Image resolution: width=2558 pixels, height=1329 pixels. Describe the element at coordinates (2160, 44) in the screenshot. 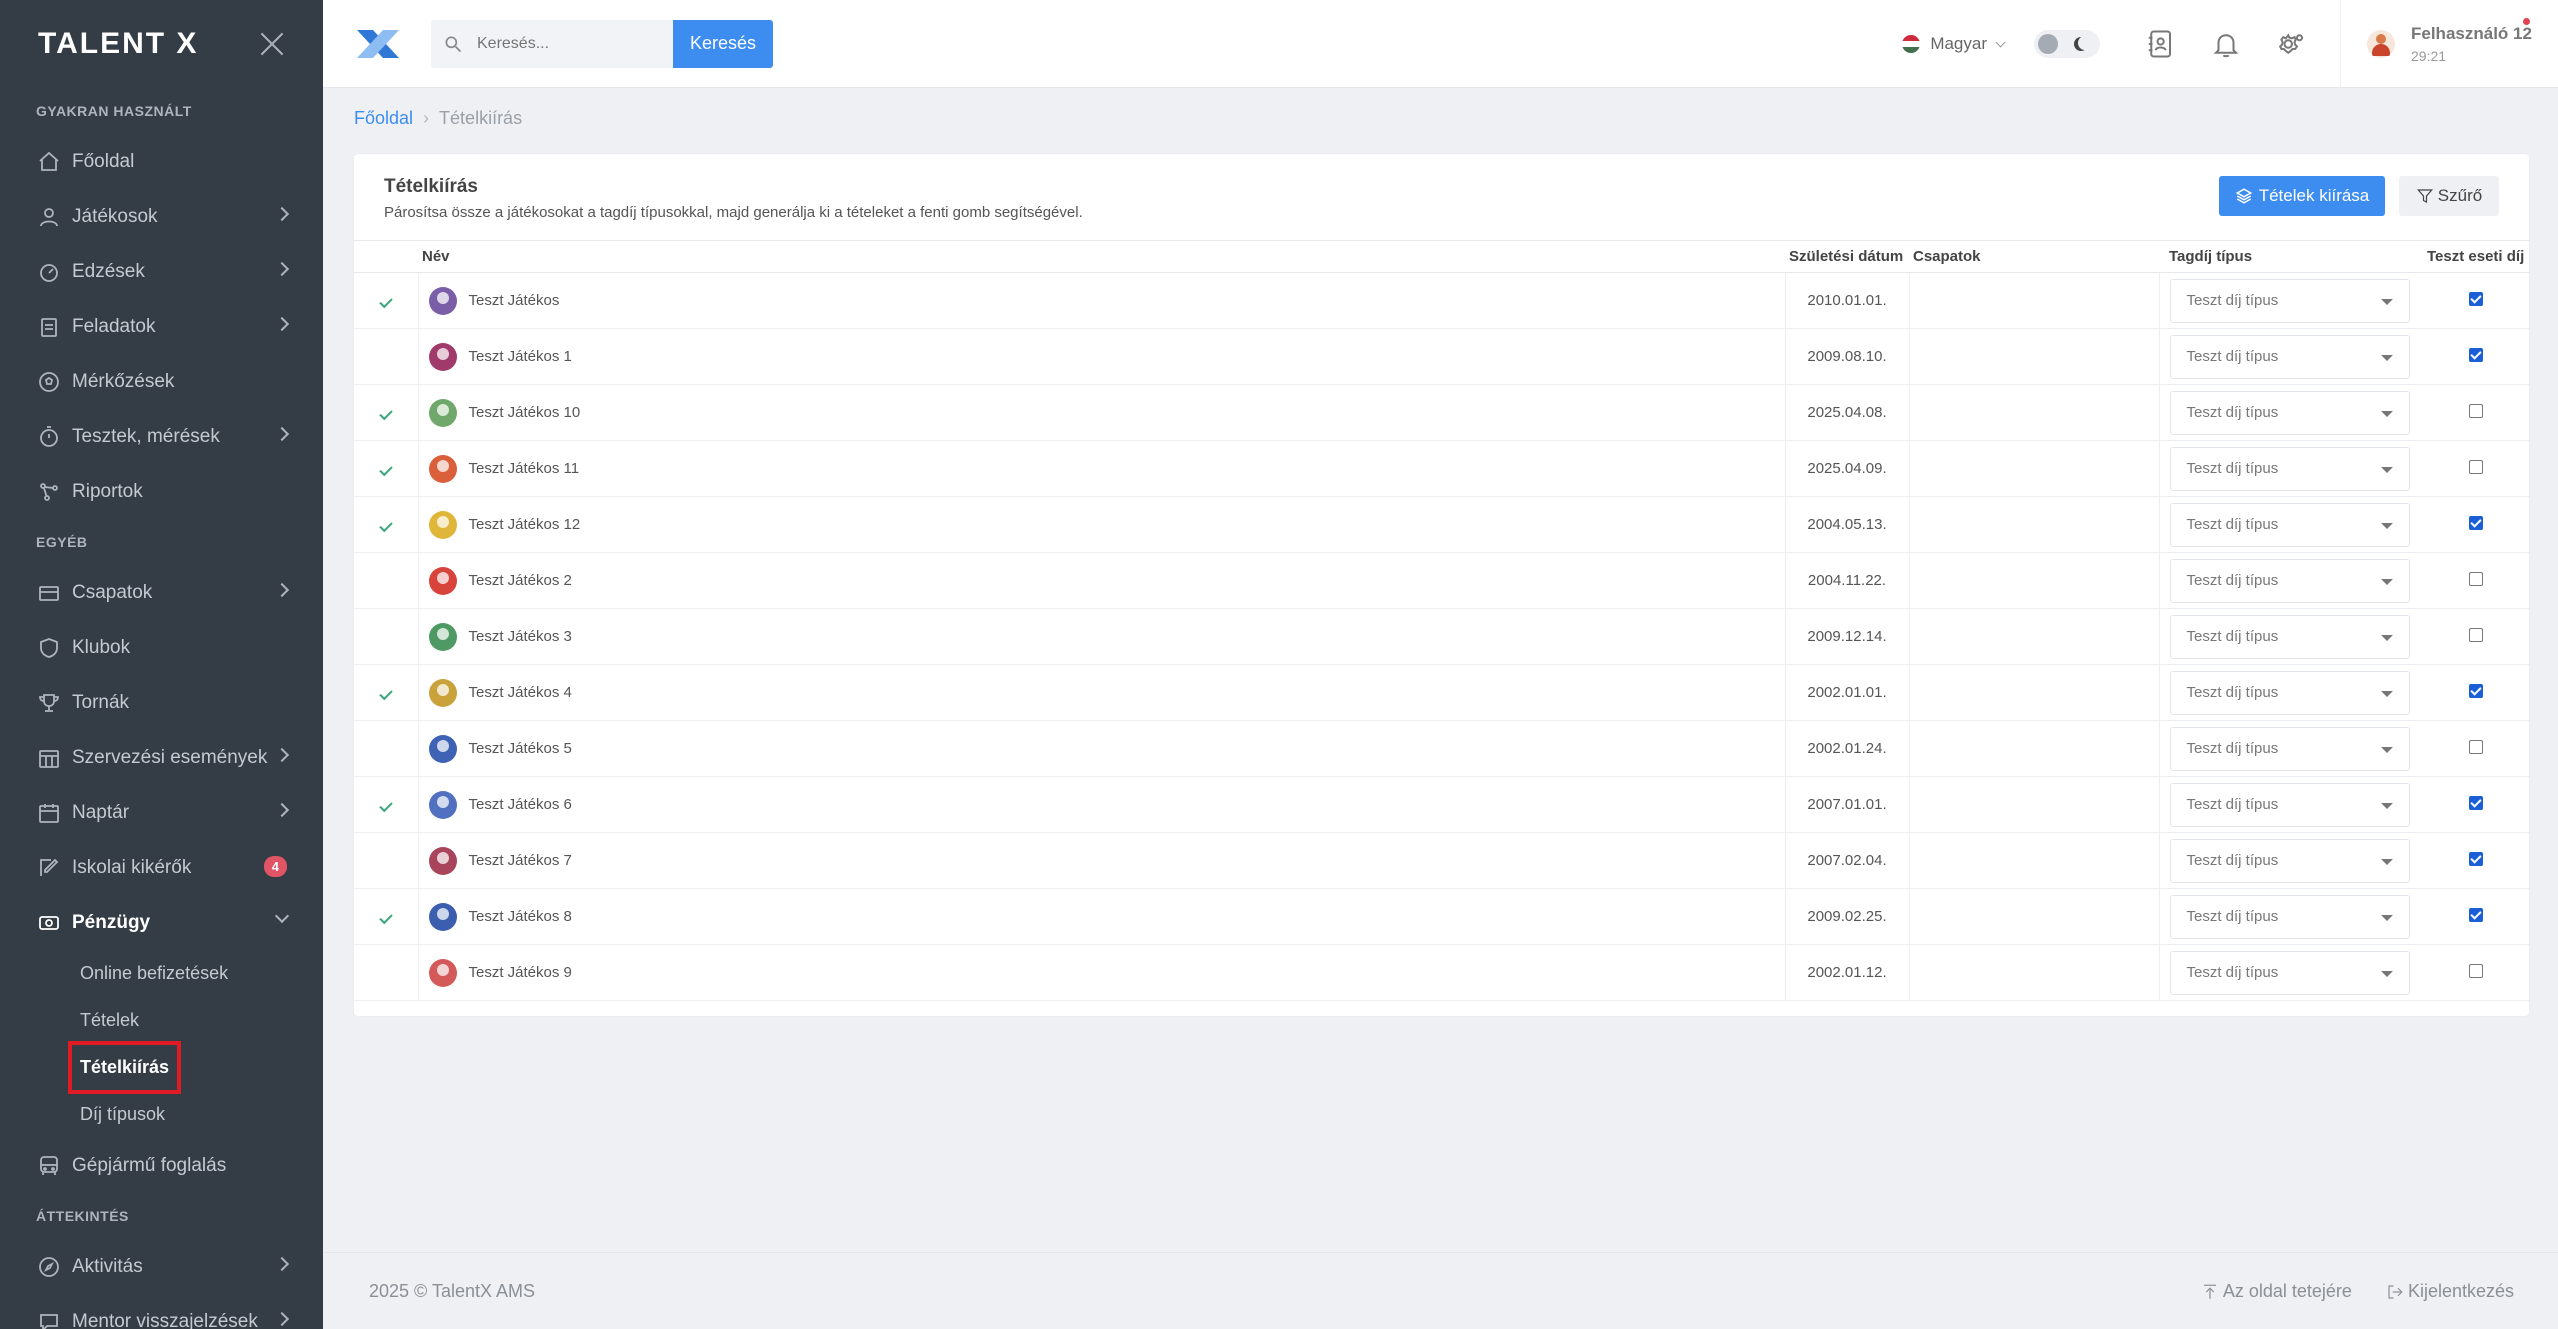

I see `contacts-button` at that location.